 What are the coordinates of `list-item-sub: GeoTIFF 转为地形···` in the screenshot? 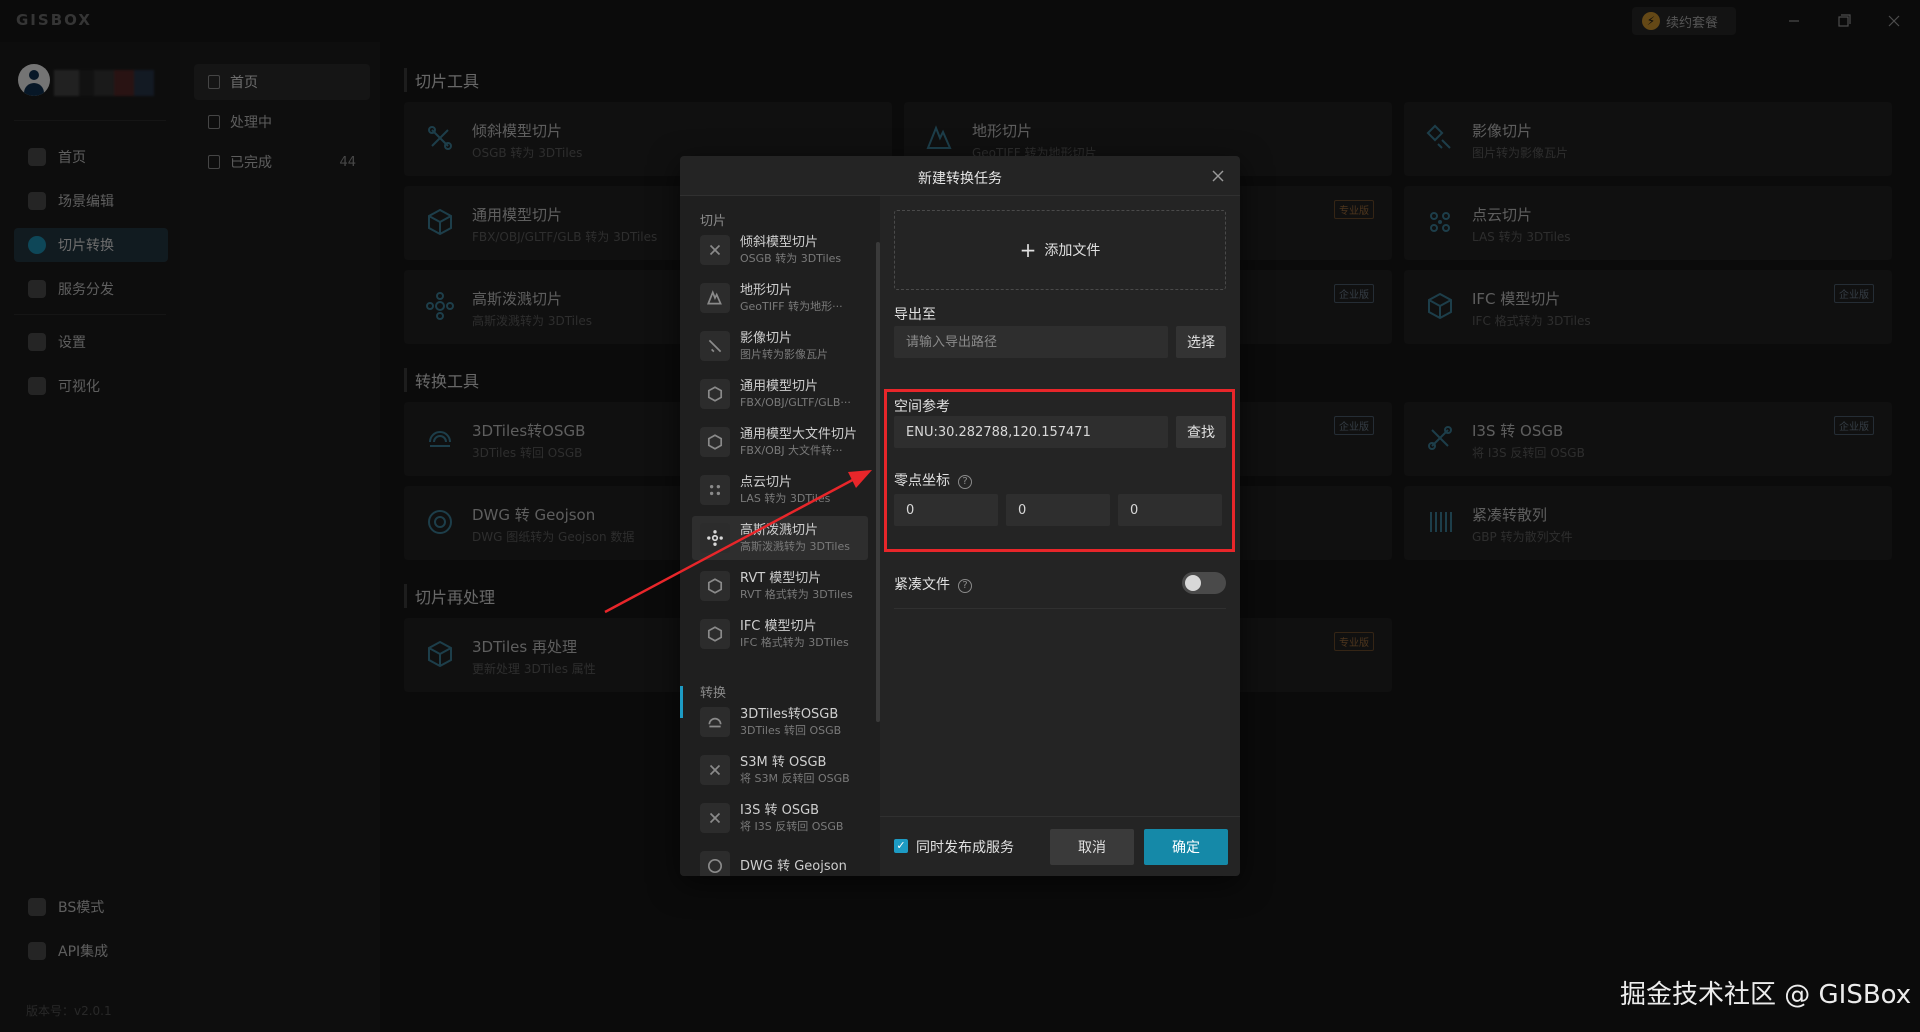 It's located at (791, 306).